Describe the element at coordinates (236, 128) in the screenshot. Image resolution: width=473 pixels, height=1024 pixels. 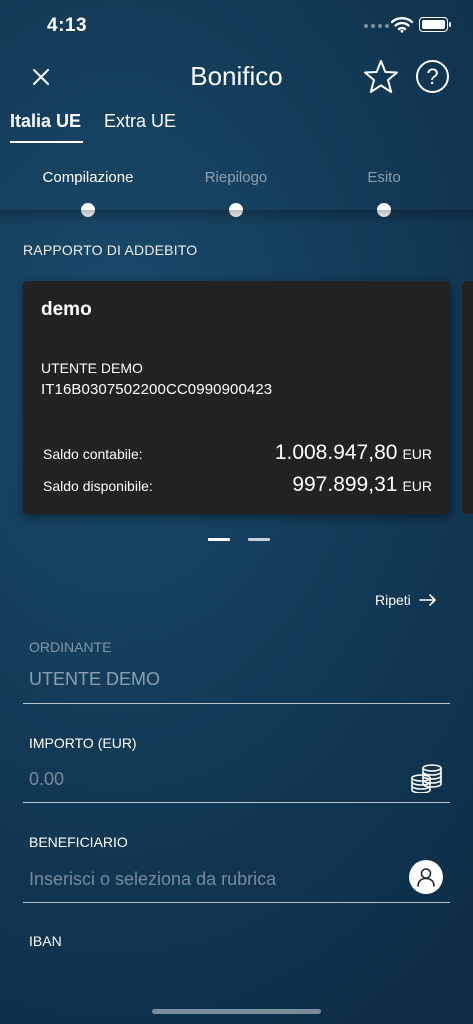
I see `transfer-type-tabs: Italia UE Extra UE` at that location.